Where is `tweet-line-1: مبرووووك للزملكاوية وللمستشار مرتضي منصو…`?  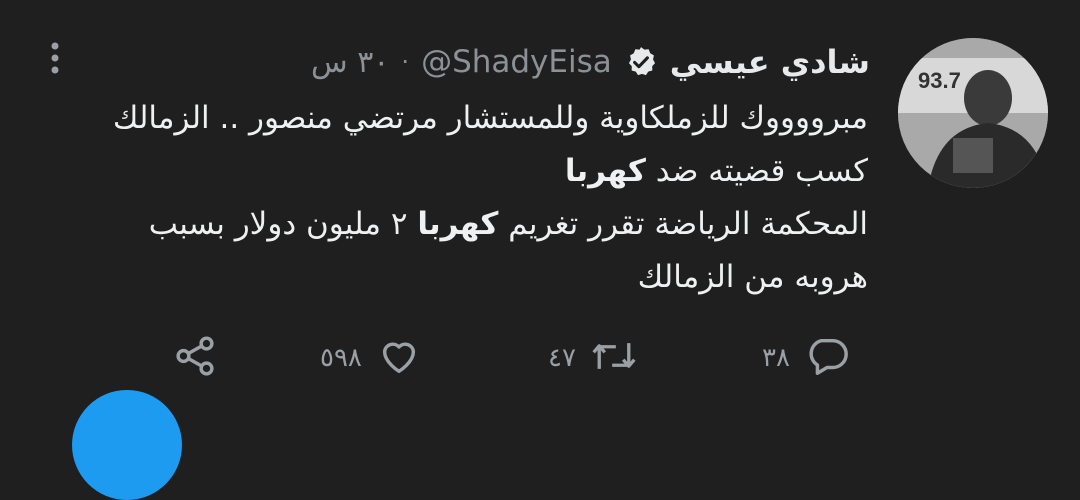
tweet-line-1: مبرووووك للزملكاوية وللمستشار مرتضي منصو… is located at coordinates (490, 118).